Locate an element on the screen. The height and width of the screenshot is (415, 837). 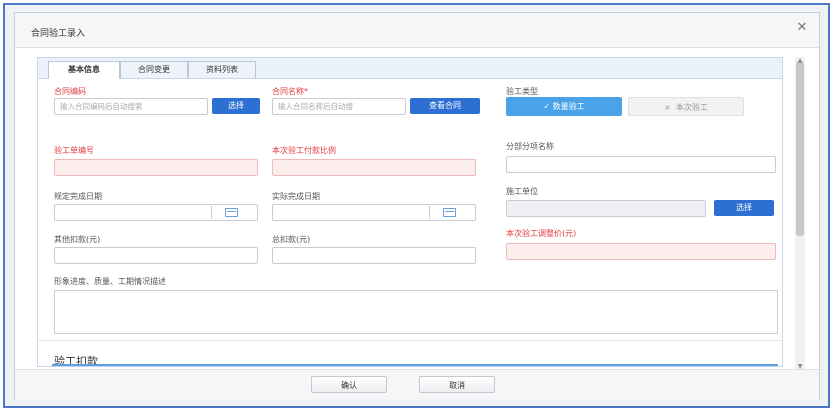
cross-icon: × is located at coordinates (667, 107).